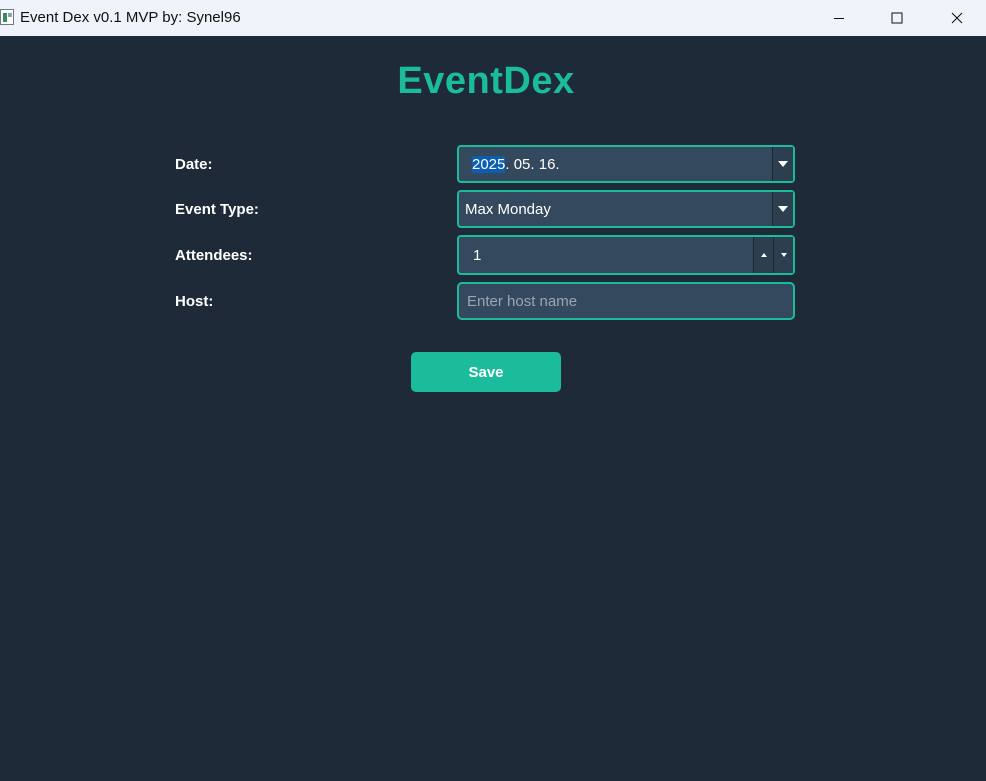  I want to click on event-type-dropdown-button, so click(782, 209).